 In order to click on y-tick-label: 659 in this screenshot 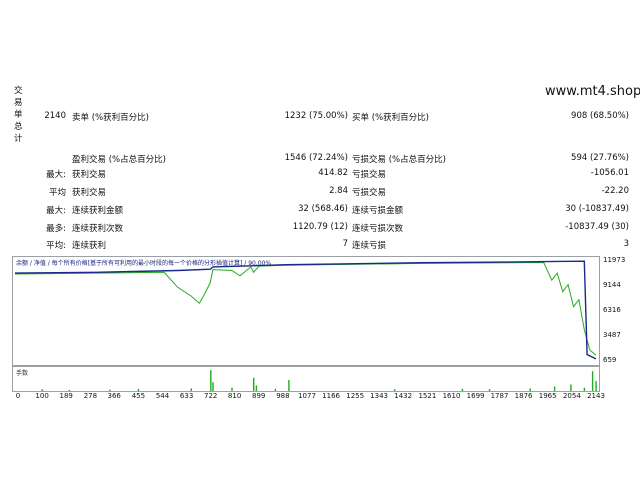, I will do `click(610, 360)`.